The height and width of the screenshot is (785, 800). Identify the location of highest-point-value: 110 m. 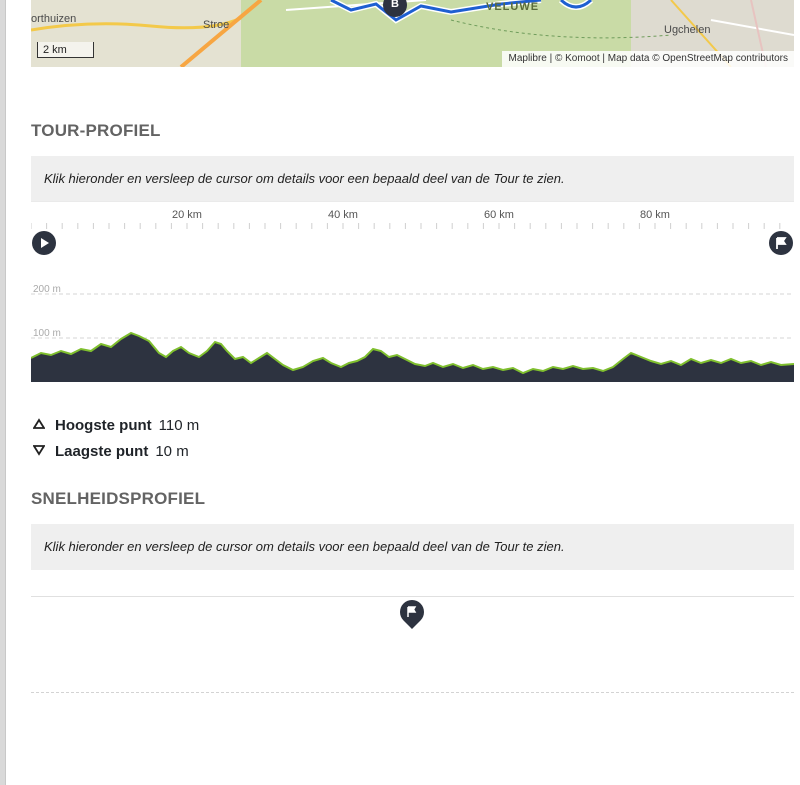
(179, 425).